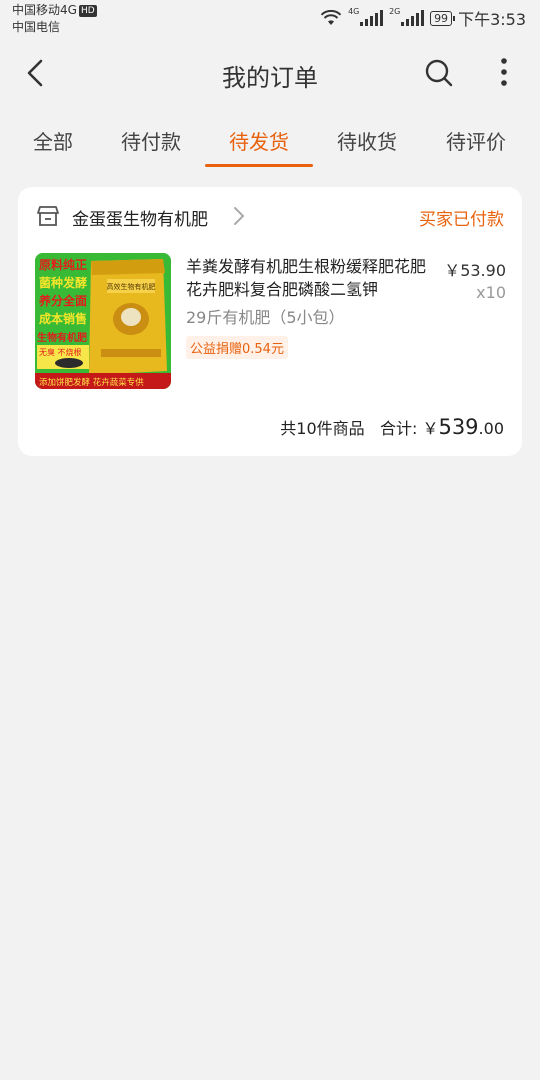  What do you see at coordinates (322, 428) in the screenshot?
I see `item-count: 共10件商品` at bounding box center [322, 428].